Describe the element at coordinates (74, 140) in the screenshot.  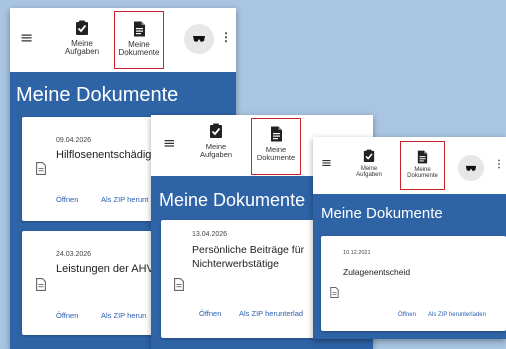
I see `document-date: 09.04.2026` at that location.